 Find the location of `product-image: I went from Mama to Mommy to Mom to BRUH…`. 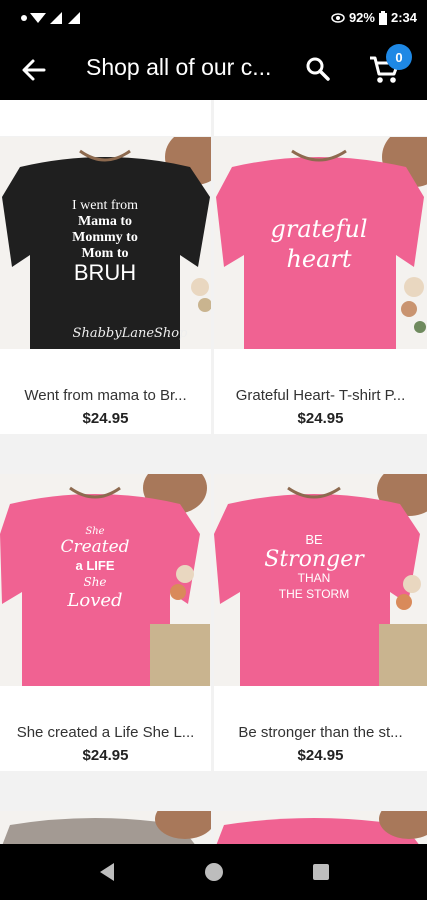

product-image: I went from Mama to Mommy to Mom to BRUH… is located at coordinates (105, 243).